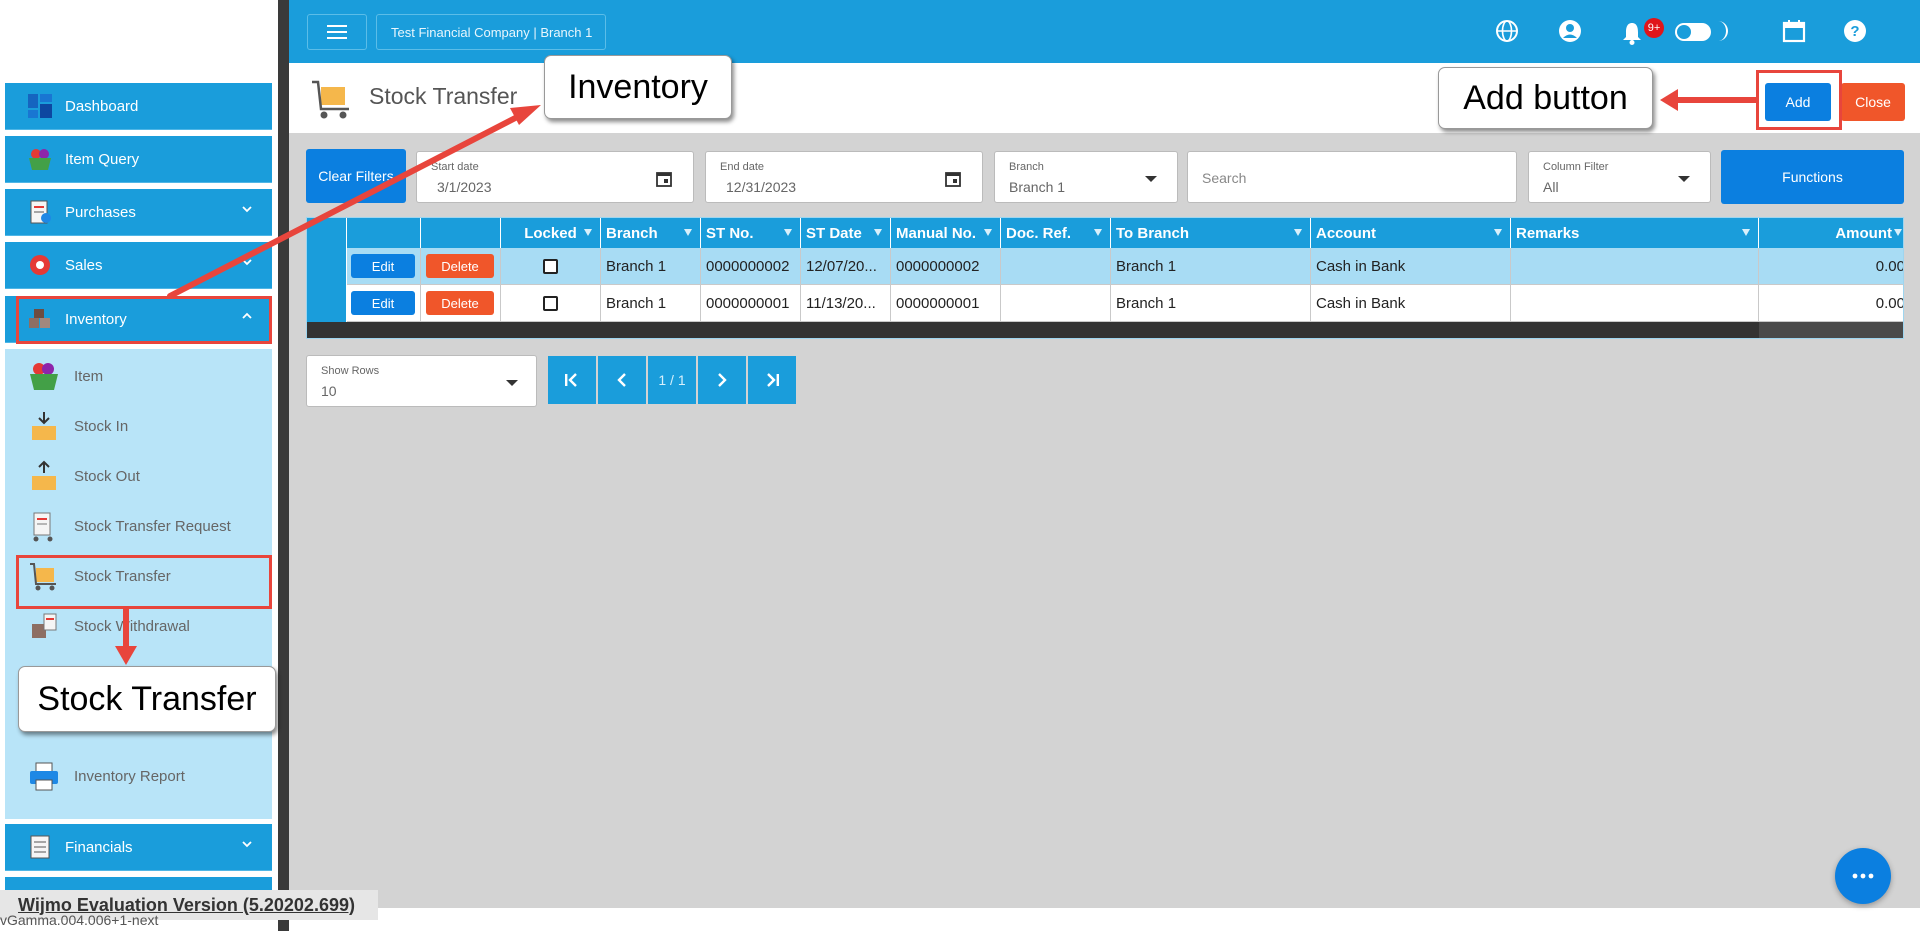 The image size is (1920, 931). I want to click on sidebar-item-sales: Sales, so click(138, 265).